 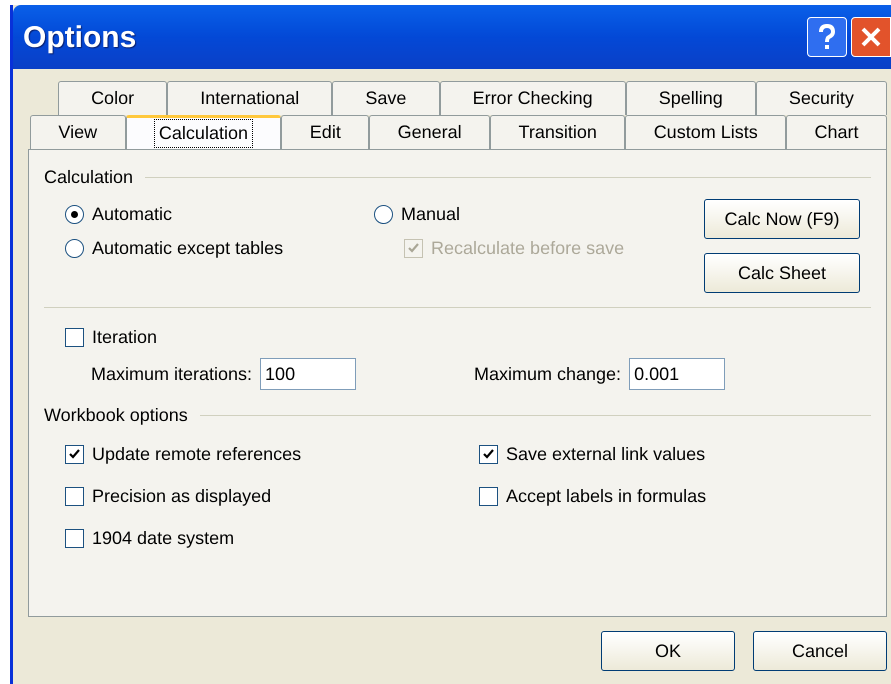 What do you see at coordinates (606, 454) in the screenshot?
I see `checkbox-label: Save external link values` at bounding box center [606, 454].